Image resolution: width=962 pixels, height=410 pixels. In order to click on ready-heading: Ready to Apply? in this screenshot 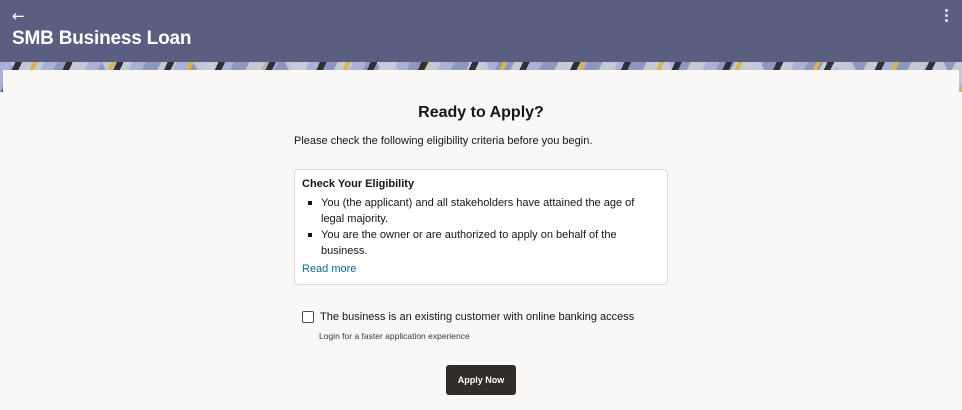, I will do `click(481, 112)`.